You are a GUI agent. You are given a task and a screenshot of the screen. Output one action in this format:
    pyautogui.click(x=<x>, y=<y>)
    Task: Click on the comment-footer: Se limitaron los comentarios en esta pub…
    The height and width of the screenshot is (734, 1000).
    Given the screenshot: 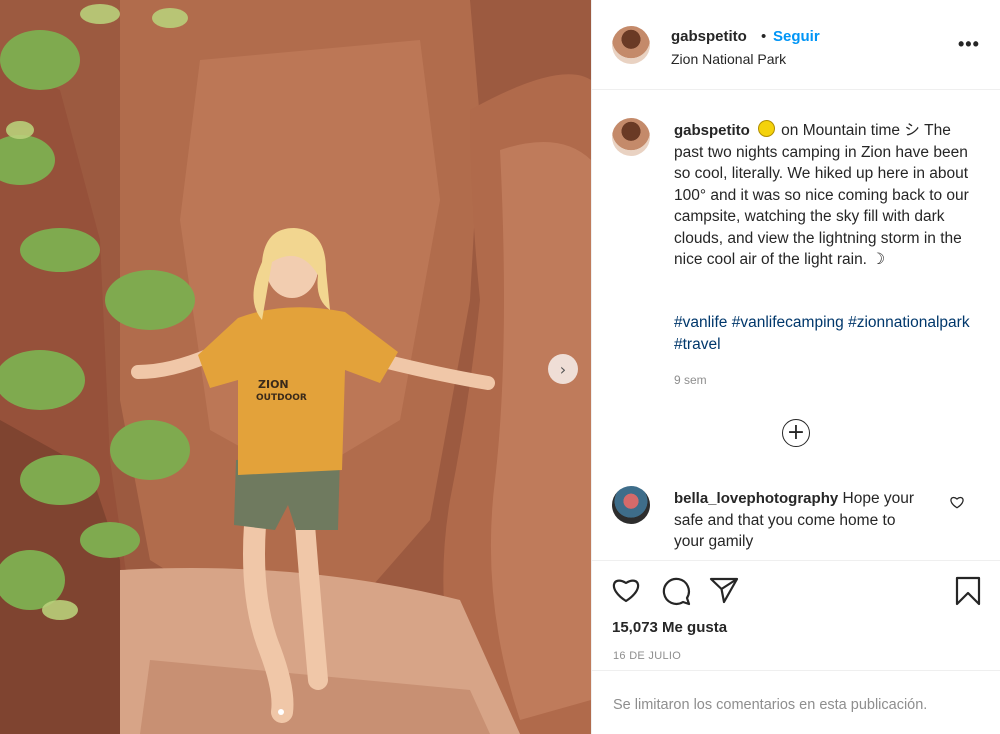 What is the action you would take?
    pyautogui.click(x=796, y=702)
    